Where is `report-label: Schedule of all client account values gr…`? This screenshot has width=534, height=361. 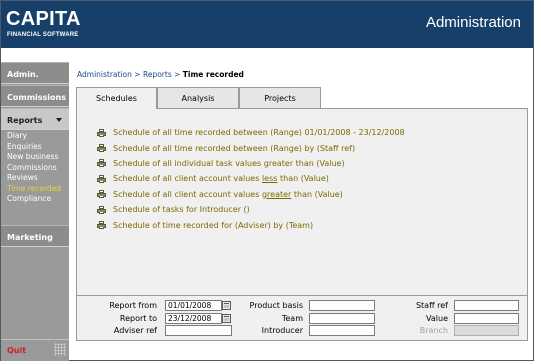 report-label: Schedule of all client account values gr… is located at coordinates (228, 194).